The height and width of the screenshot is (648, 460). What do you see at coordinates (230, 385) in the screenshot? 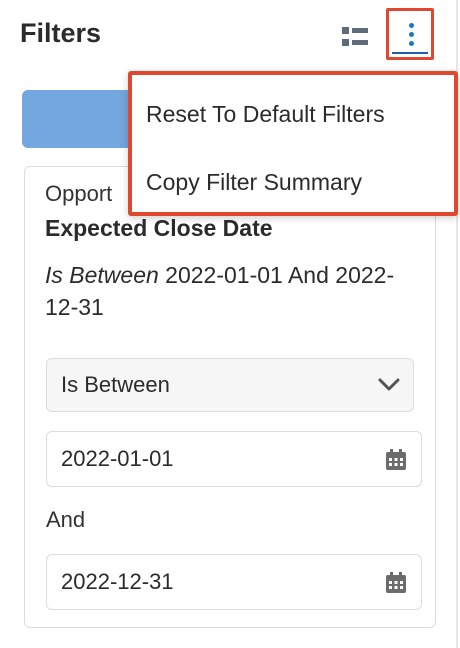
I see `operator-select: Is Between` at bounding box center [230, 385].